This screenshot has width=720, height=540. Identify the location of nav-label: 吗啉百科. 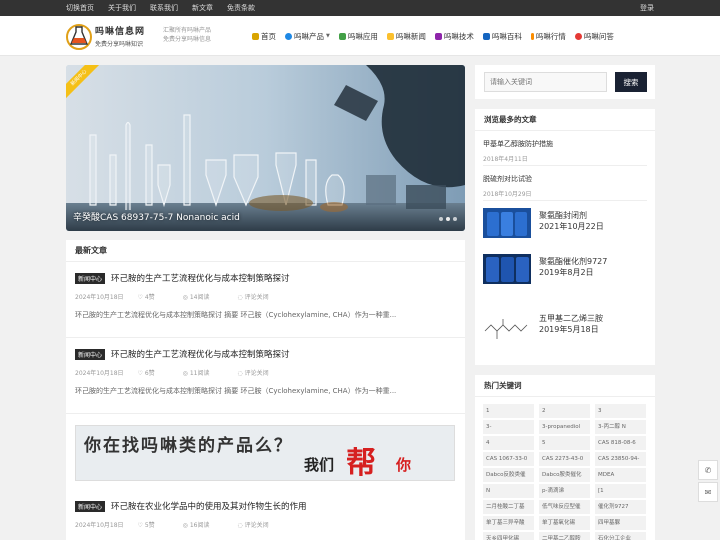
(506, 36).